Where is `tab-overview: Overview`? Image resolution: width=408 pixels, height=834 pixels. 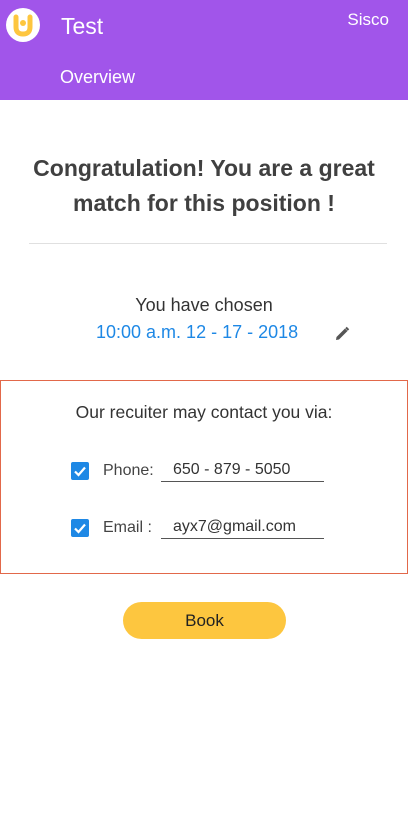 tab-overview: Overview is located at coordinates (97, 77).